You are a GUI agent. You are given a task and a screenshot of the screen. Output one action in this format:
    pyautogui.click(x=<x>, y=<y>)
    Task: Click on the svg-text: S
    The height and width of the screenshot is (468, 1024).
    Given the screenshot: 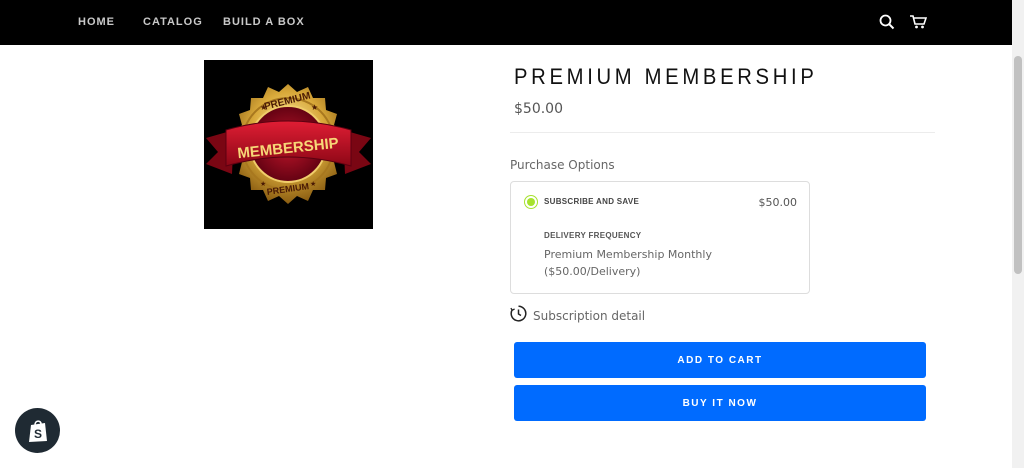 What is the action you would take?
    pyautogui.click(x=37, y=434)
    